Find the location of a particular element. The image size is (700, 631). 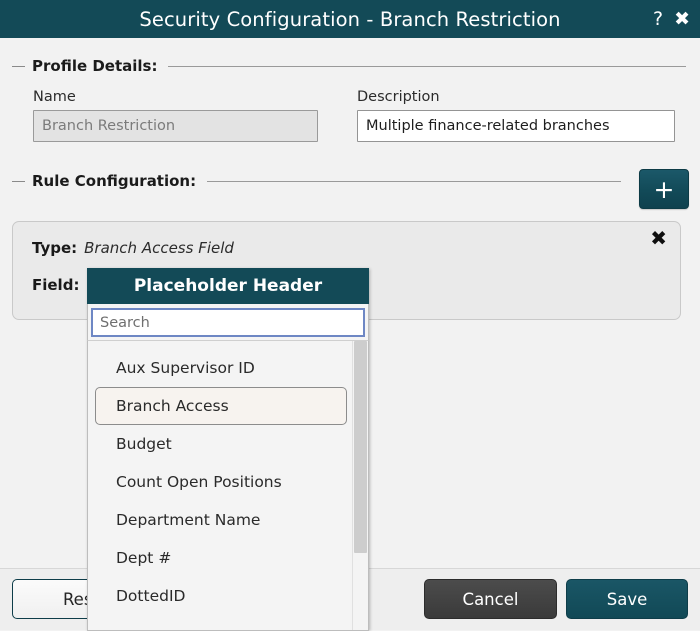

rule-field-label: Field: is located at coordinates (56, 285).